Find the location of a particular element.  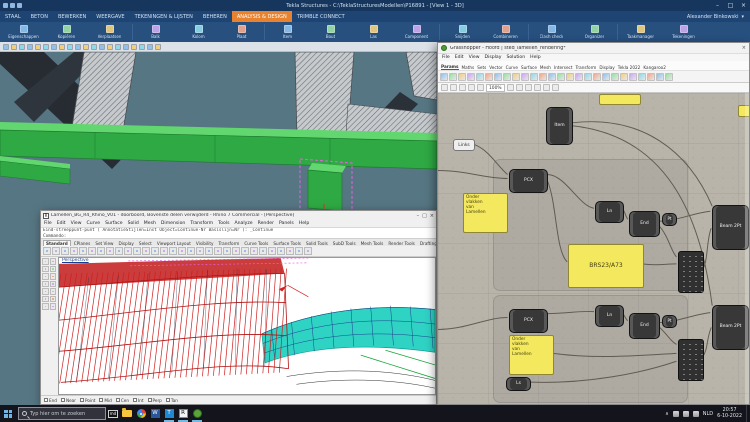

start-button is located at coordinates (8, 413).